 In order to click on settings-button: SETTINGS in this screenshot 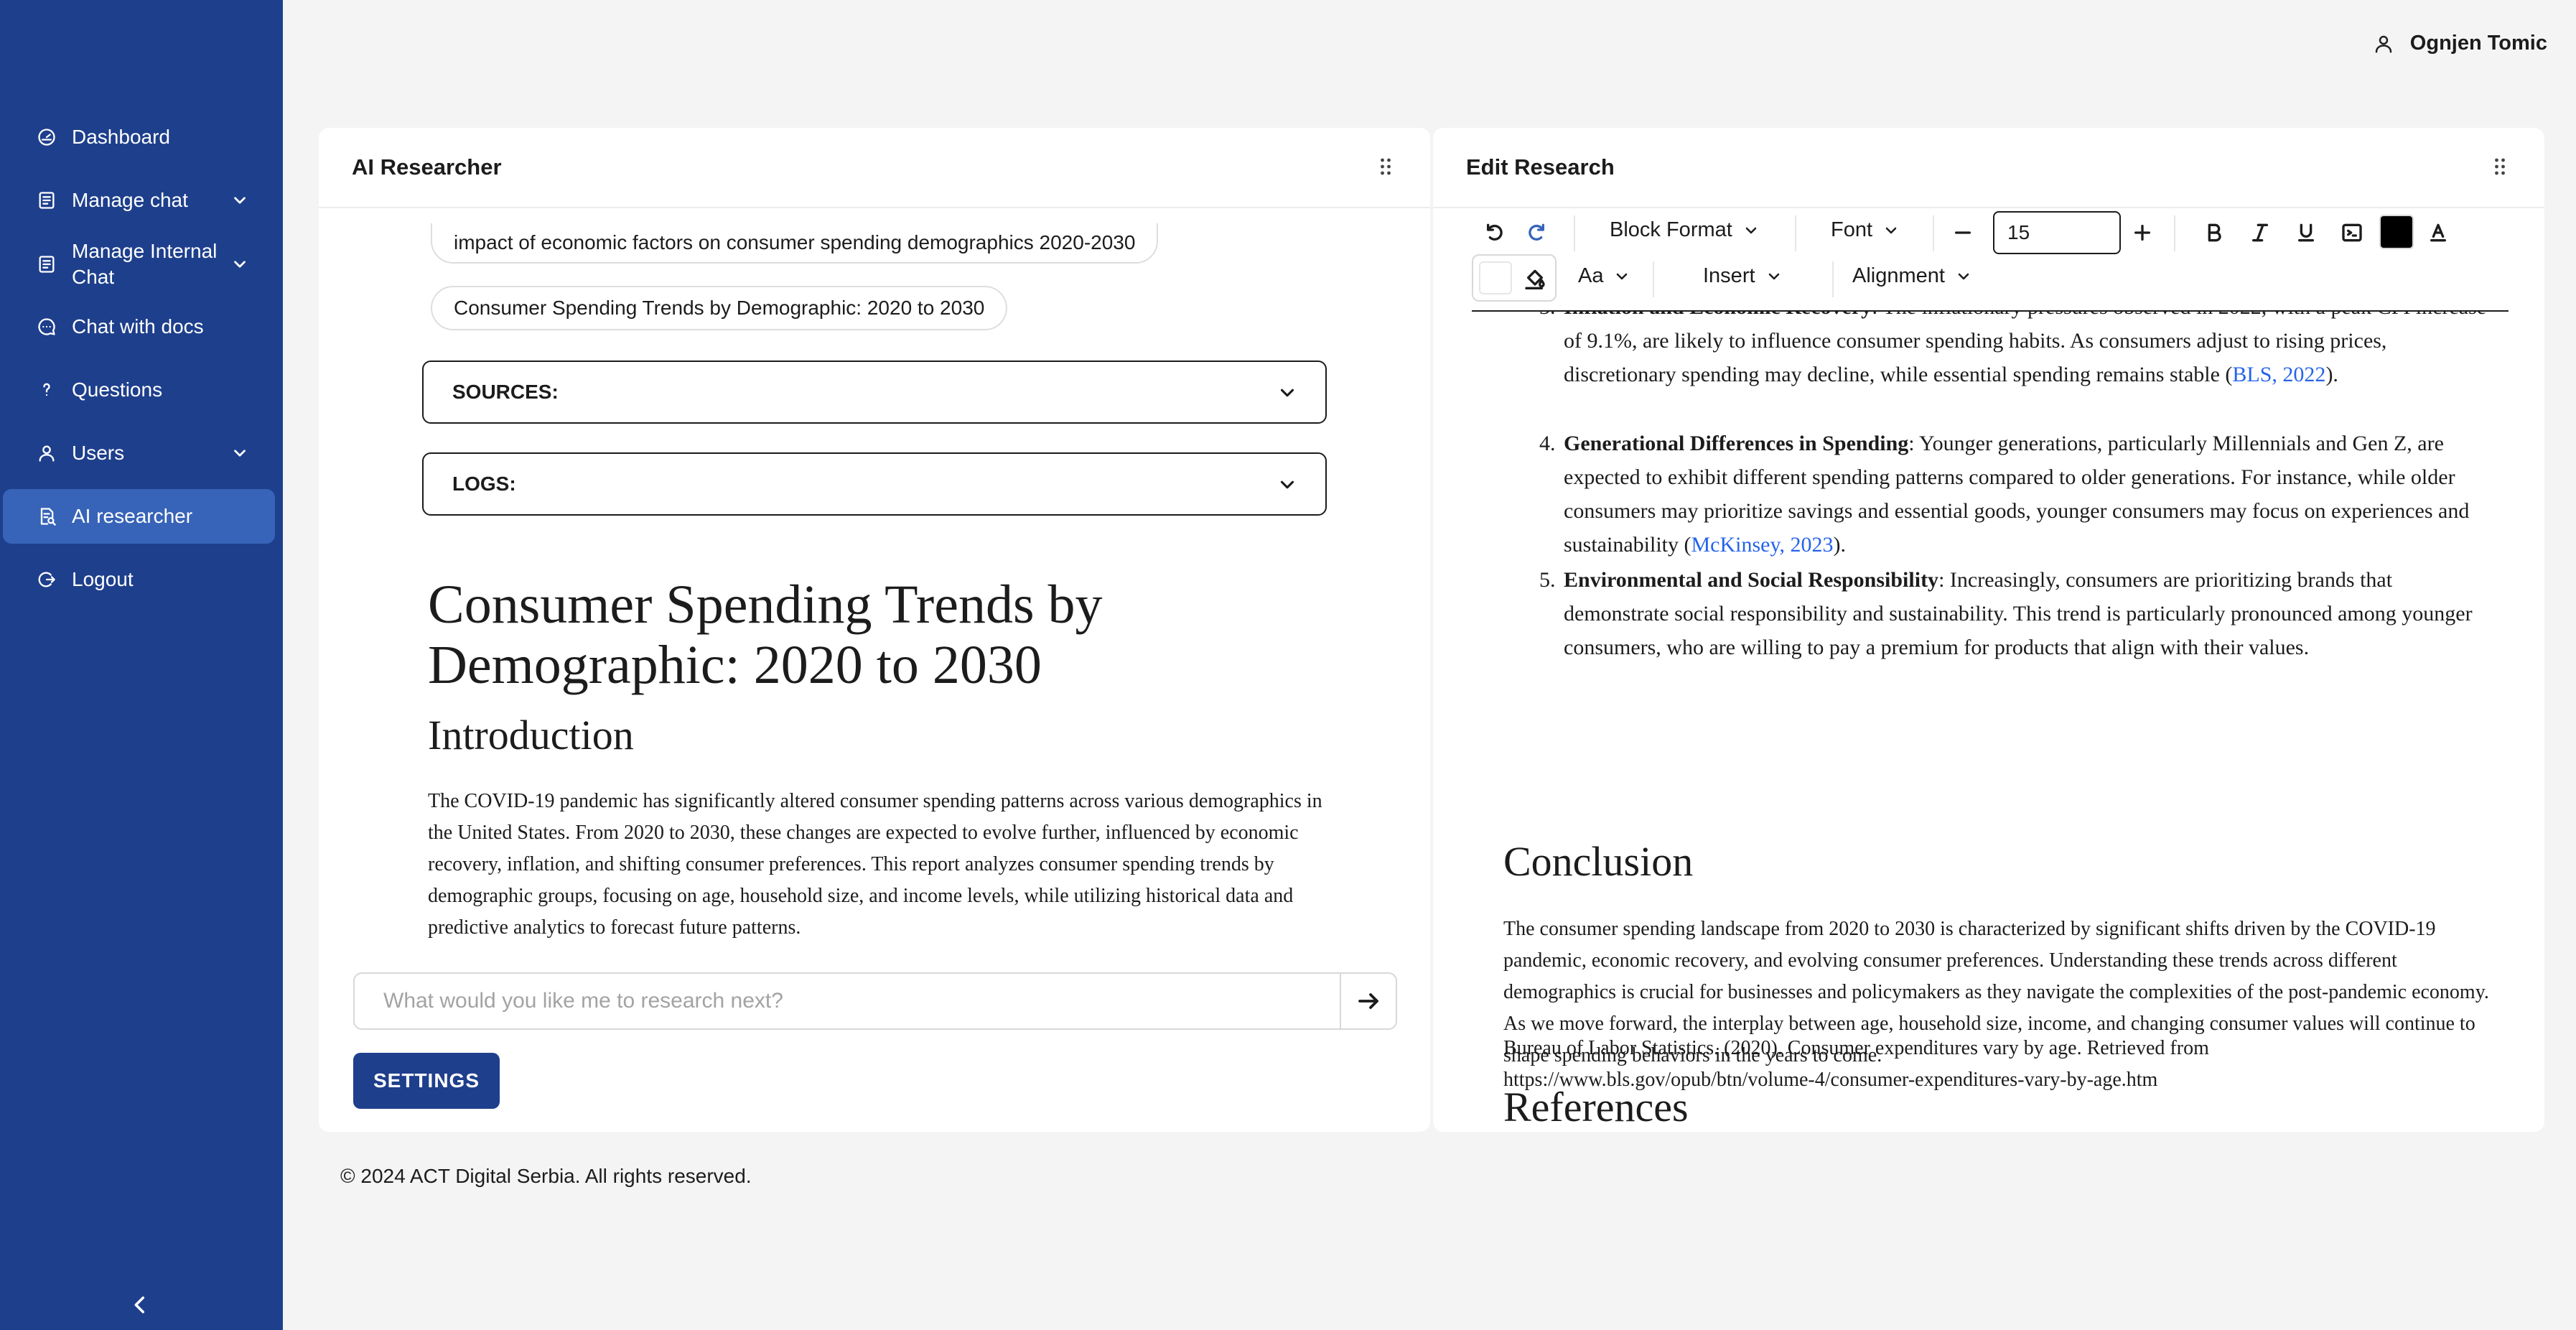, I will do `click(426, 1081)`.